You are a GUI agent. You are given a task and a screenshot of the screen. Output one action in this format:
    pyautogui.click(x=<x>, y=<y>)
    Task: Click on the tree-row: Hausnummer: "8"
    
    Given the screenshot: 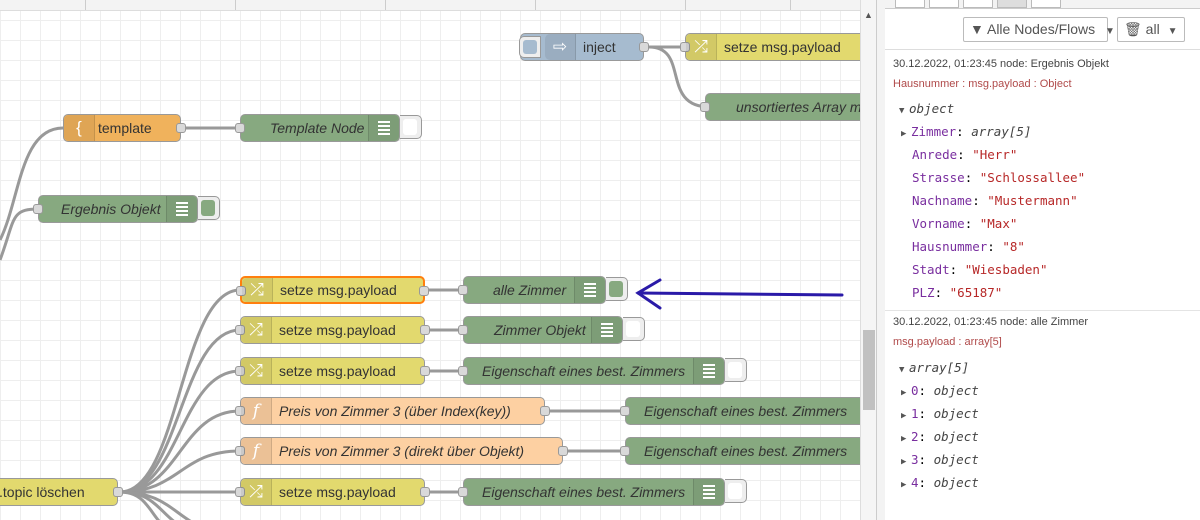 What is the action you would take?
    pyautogui.click(x=968, y=246)
    